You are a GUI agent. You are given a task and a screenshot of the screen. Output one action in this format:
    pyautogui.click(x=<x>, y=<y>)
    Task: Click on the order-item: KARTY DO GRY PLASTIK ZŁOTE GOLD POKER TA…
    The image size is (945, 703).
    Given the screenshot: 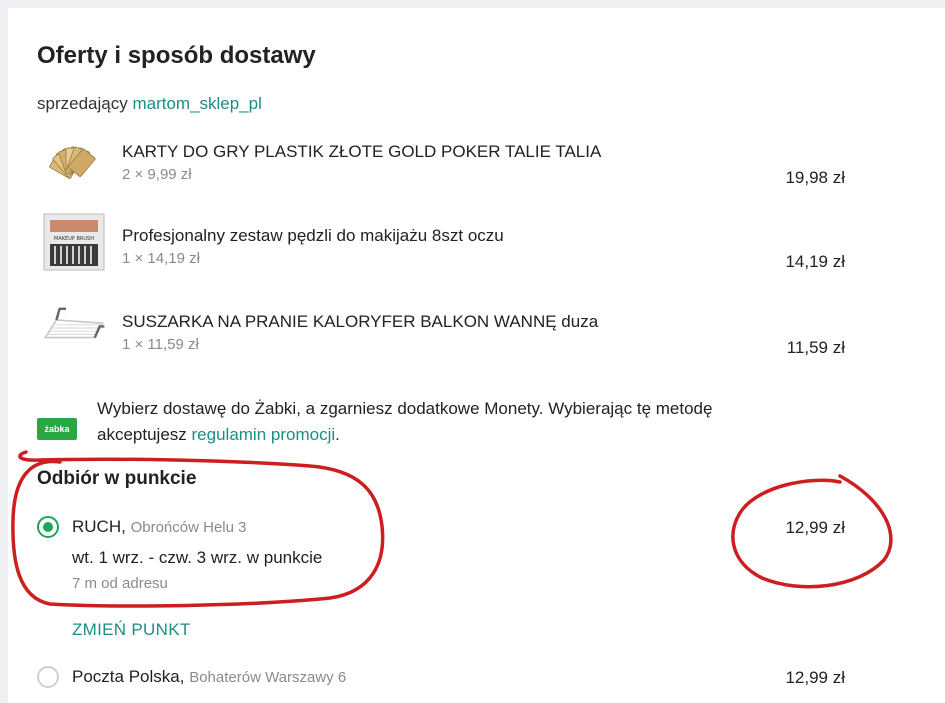 What is the action you would take?
    pyautogui.click(x=476, y=167)
    